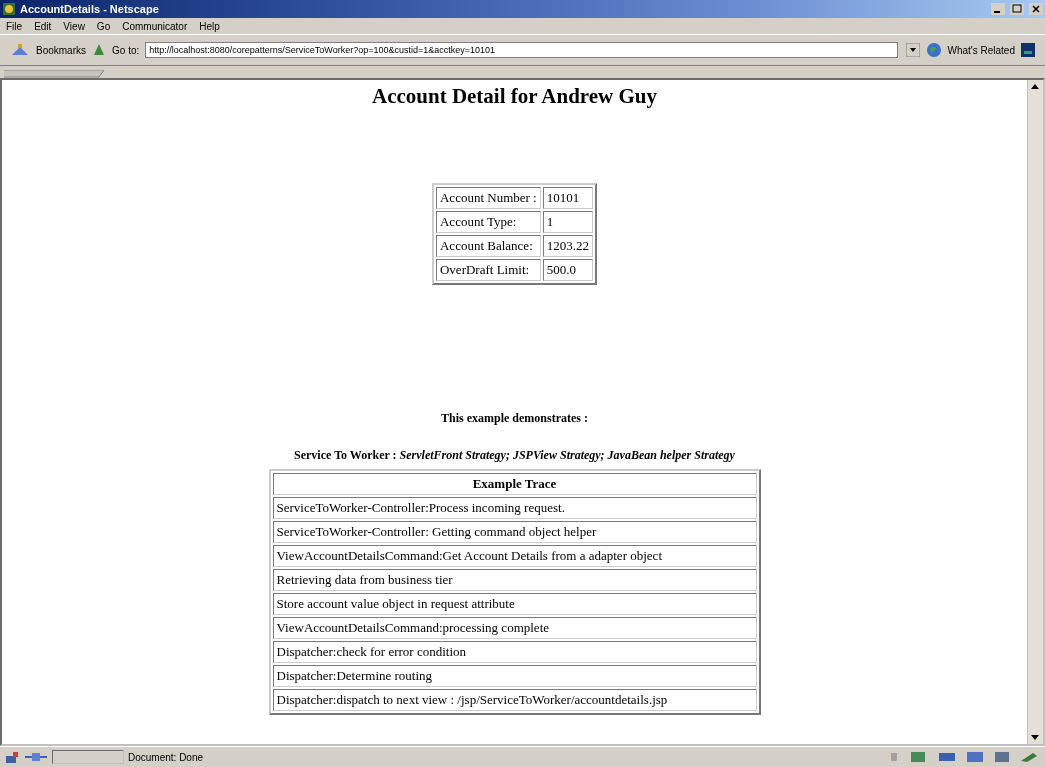 This screenshot has height=767, width=1045. I want to click on scrollbar, so click(1035, 412).